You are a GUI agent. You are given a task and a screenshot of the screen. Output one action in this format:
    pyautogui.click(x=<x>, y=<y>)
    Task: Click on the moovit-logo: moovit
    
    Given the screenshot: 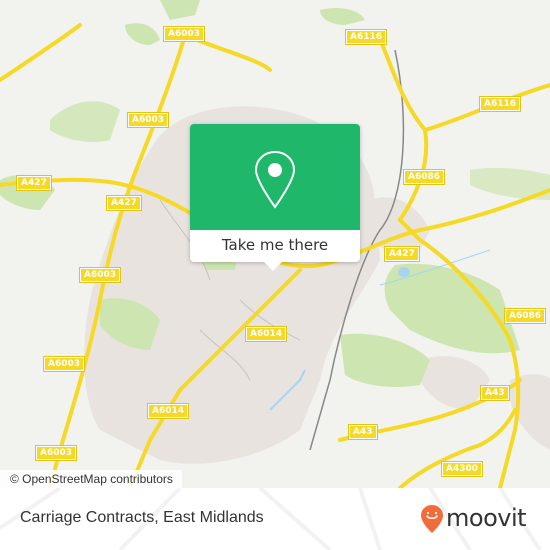 What is the action you would take?
    pyautogui.click(x=480, y=519)
    